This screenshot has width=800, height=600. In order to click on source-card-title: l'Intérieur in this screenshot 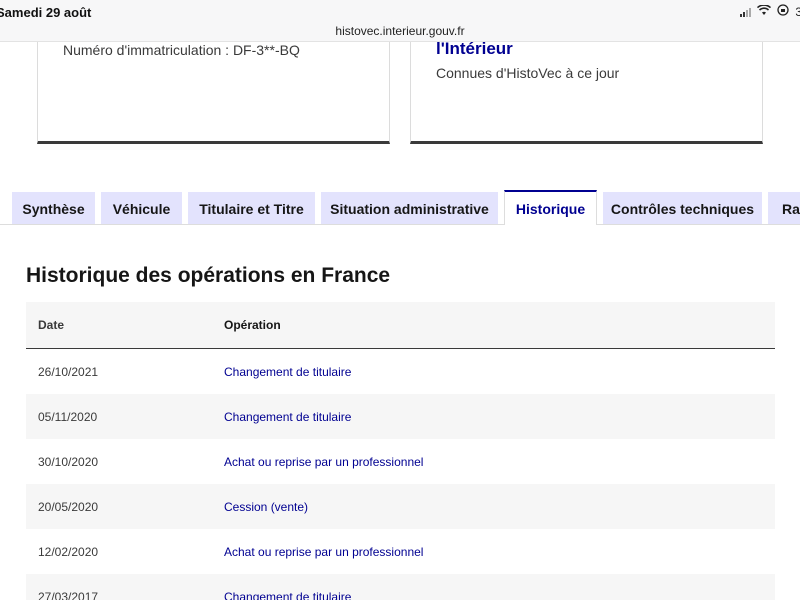, I will do `click(474, 48)`.